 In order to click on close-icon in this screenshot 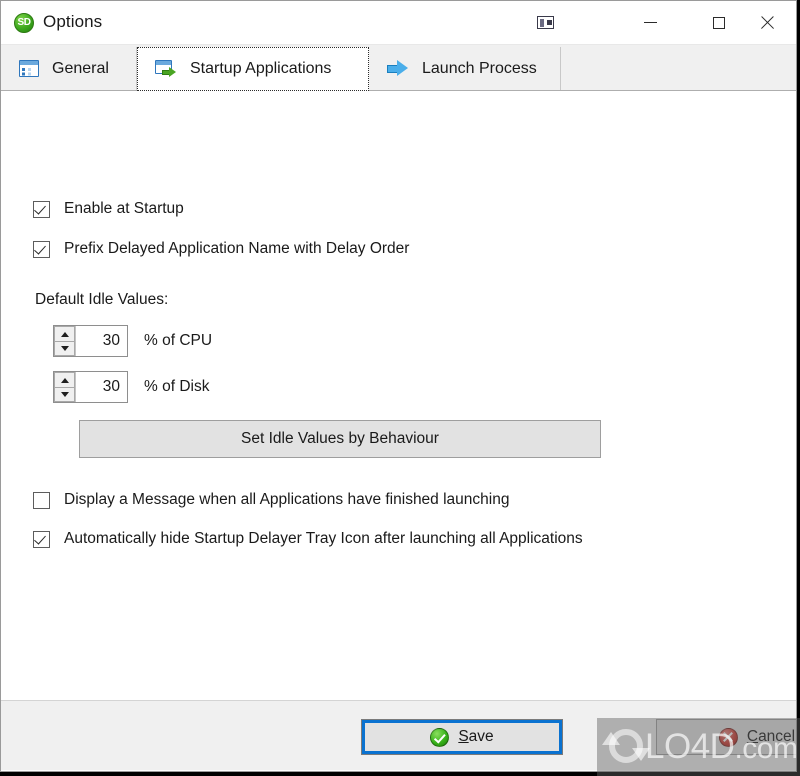, I will do `click(767, 23)`.